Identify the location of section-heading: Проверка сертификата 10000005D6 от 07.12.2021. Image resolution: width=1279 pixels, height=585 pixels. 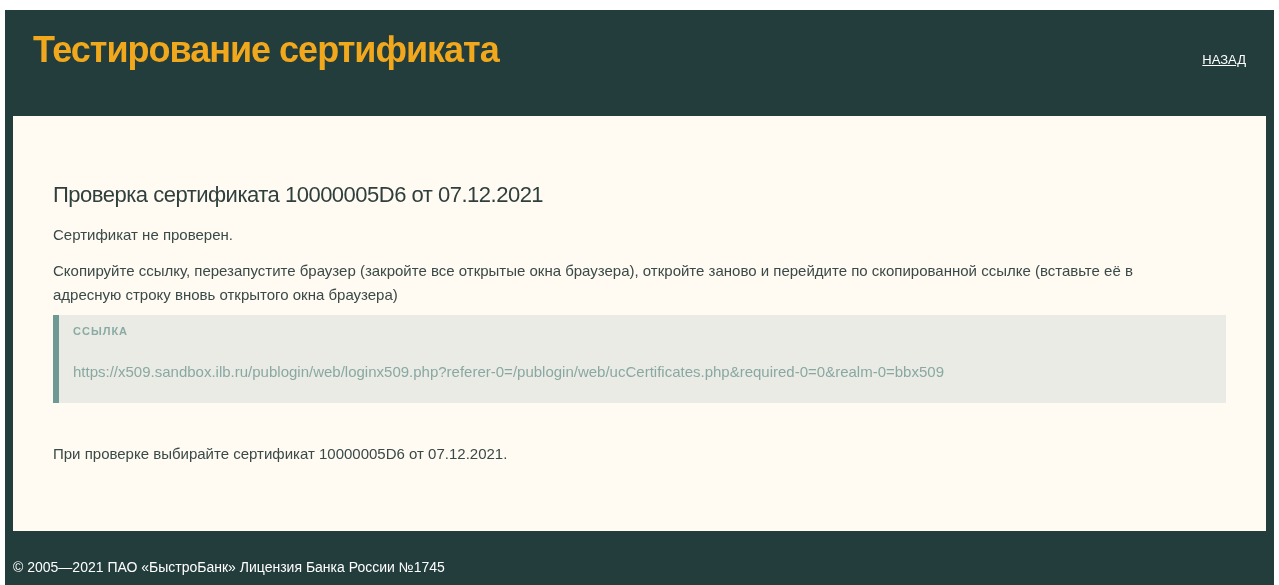
(299, 195).